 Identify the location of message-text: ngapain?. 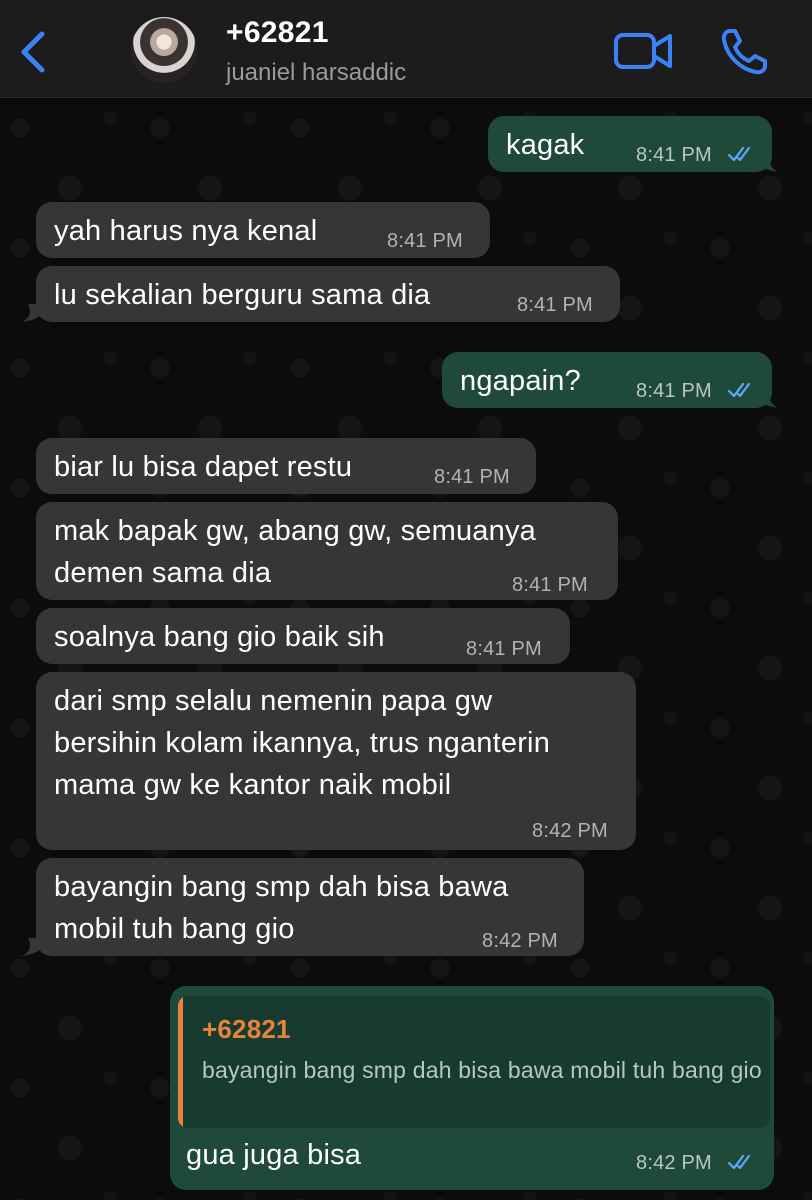
(520, 381).